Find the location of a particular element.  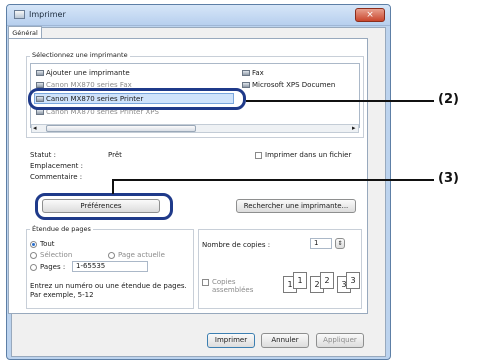

pages-radio is located at coordinates (33, 267).